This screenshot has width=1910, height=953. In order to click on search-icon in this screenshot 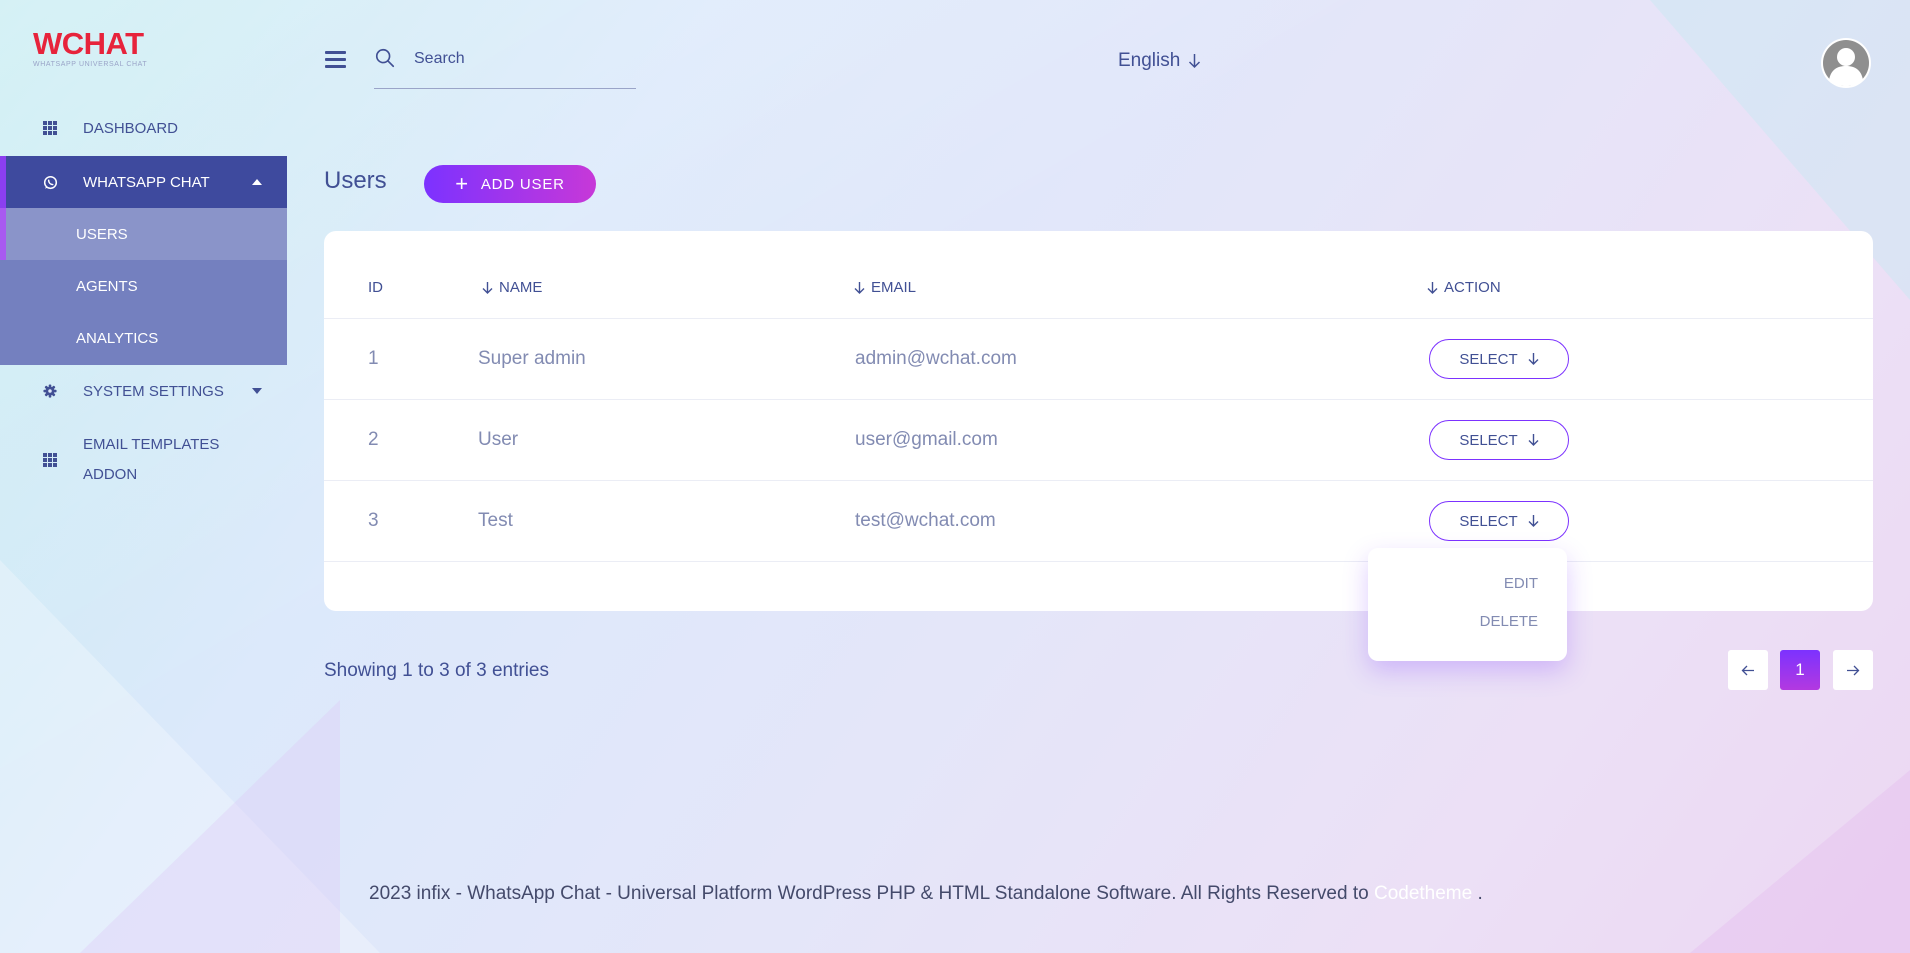, I will do `click(385, 58)`.